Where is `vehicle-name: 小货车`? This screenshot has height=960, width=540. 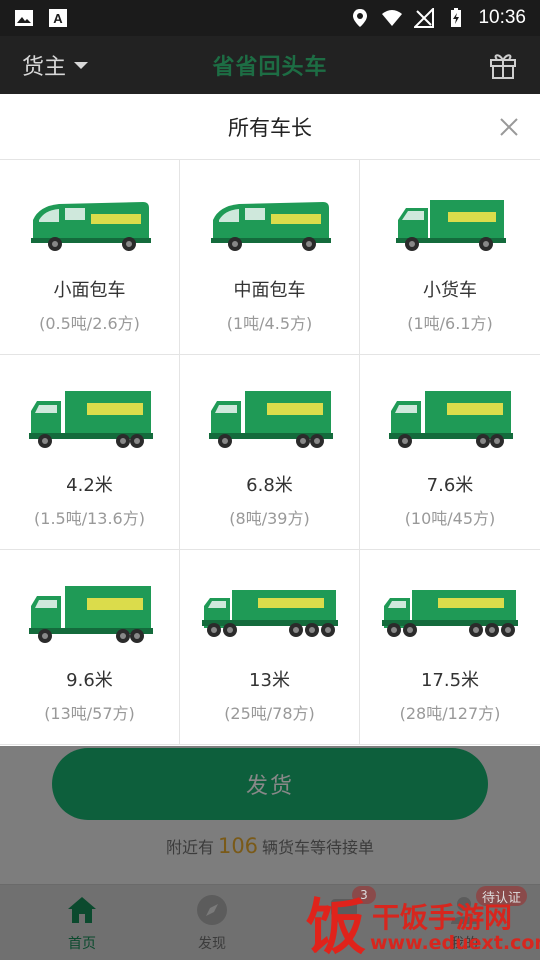 vehicle-name: 小货车 is located at coordinates (450, 290).